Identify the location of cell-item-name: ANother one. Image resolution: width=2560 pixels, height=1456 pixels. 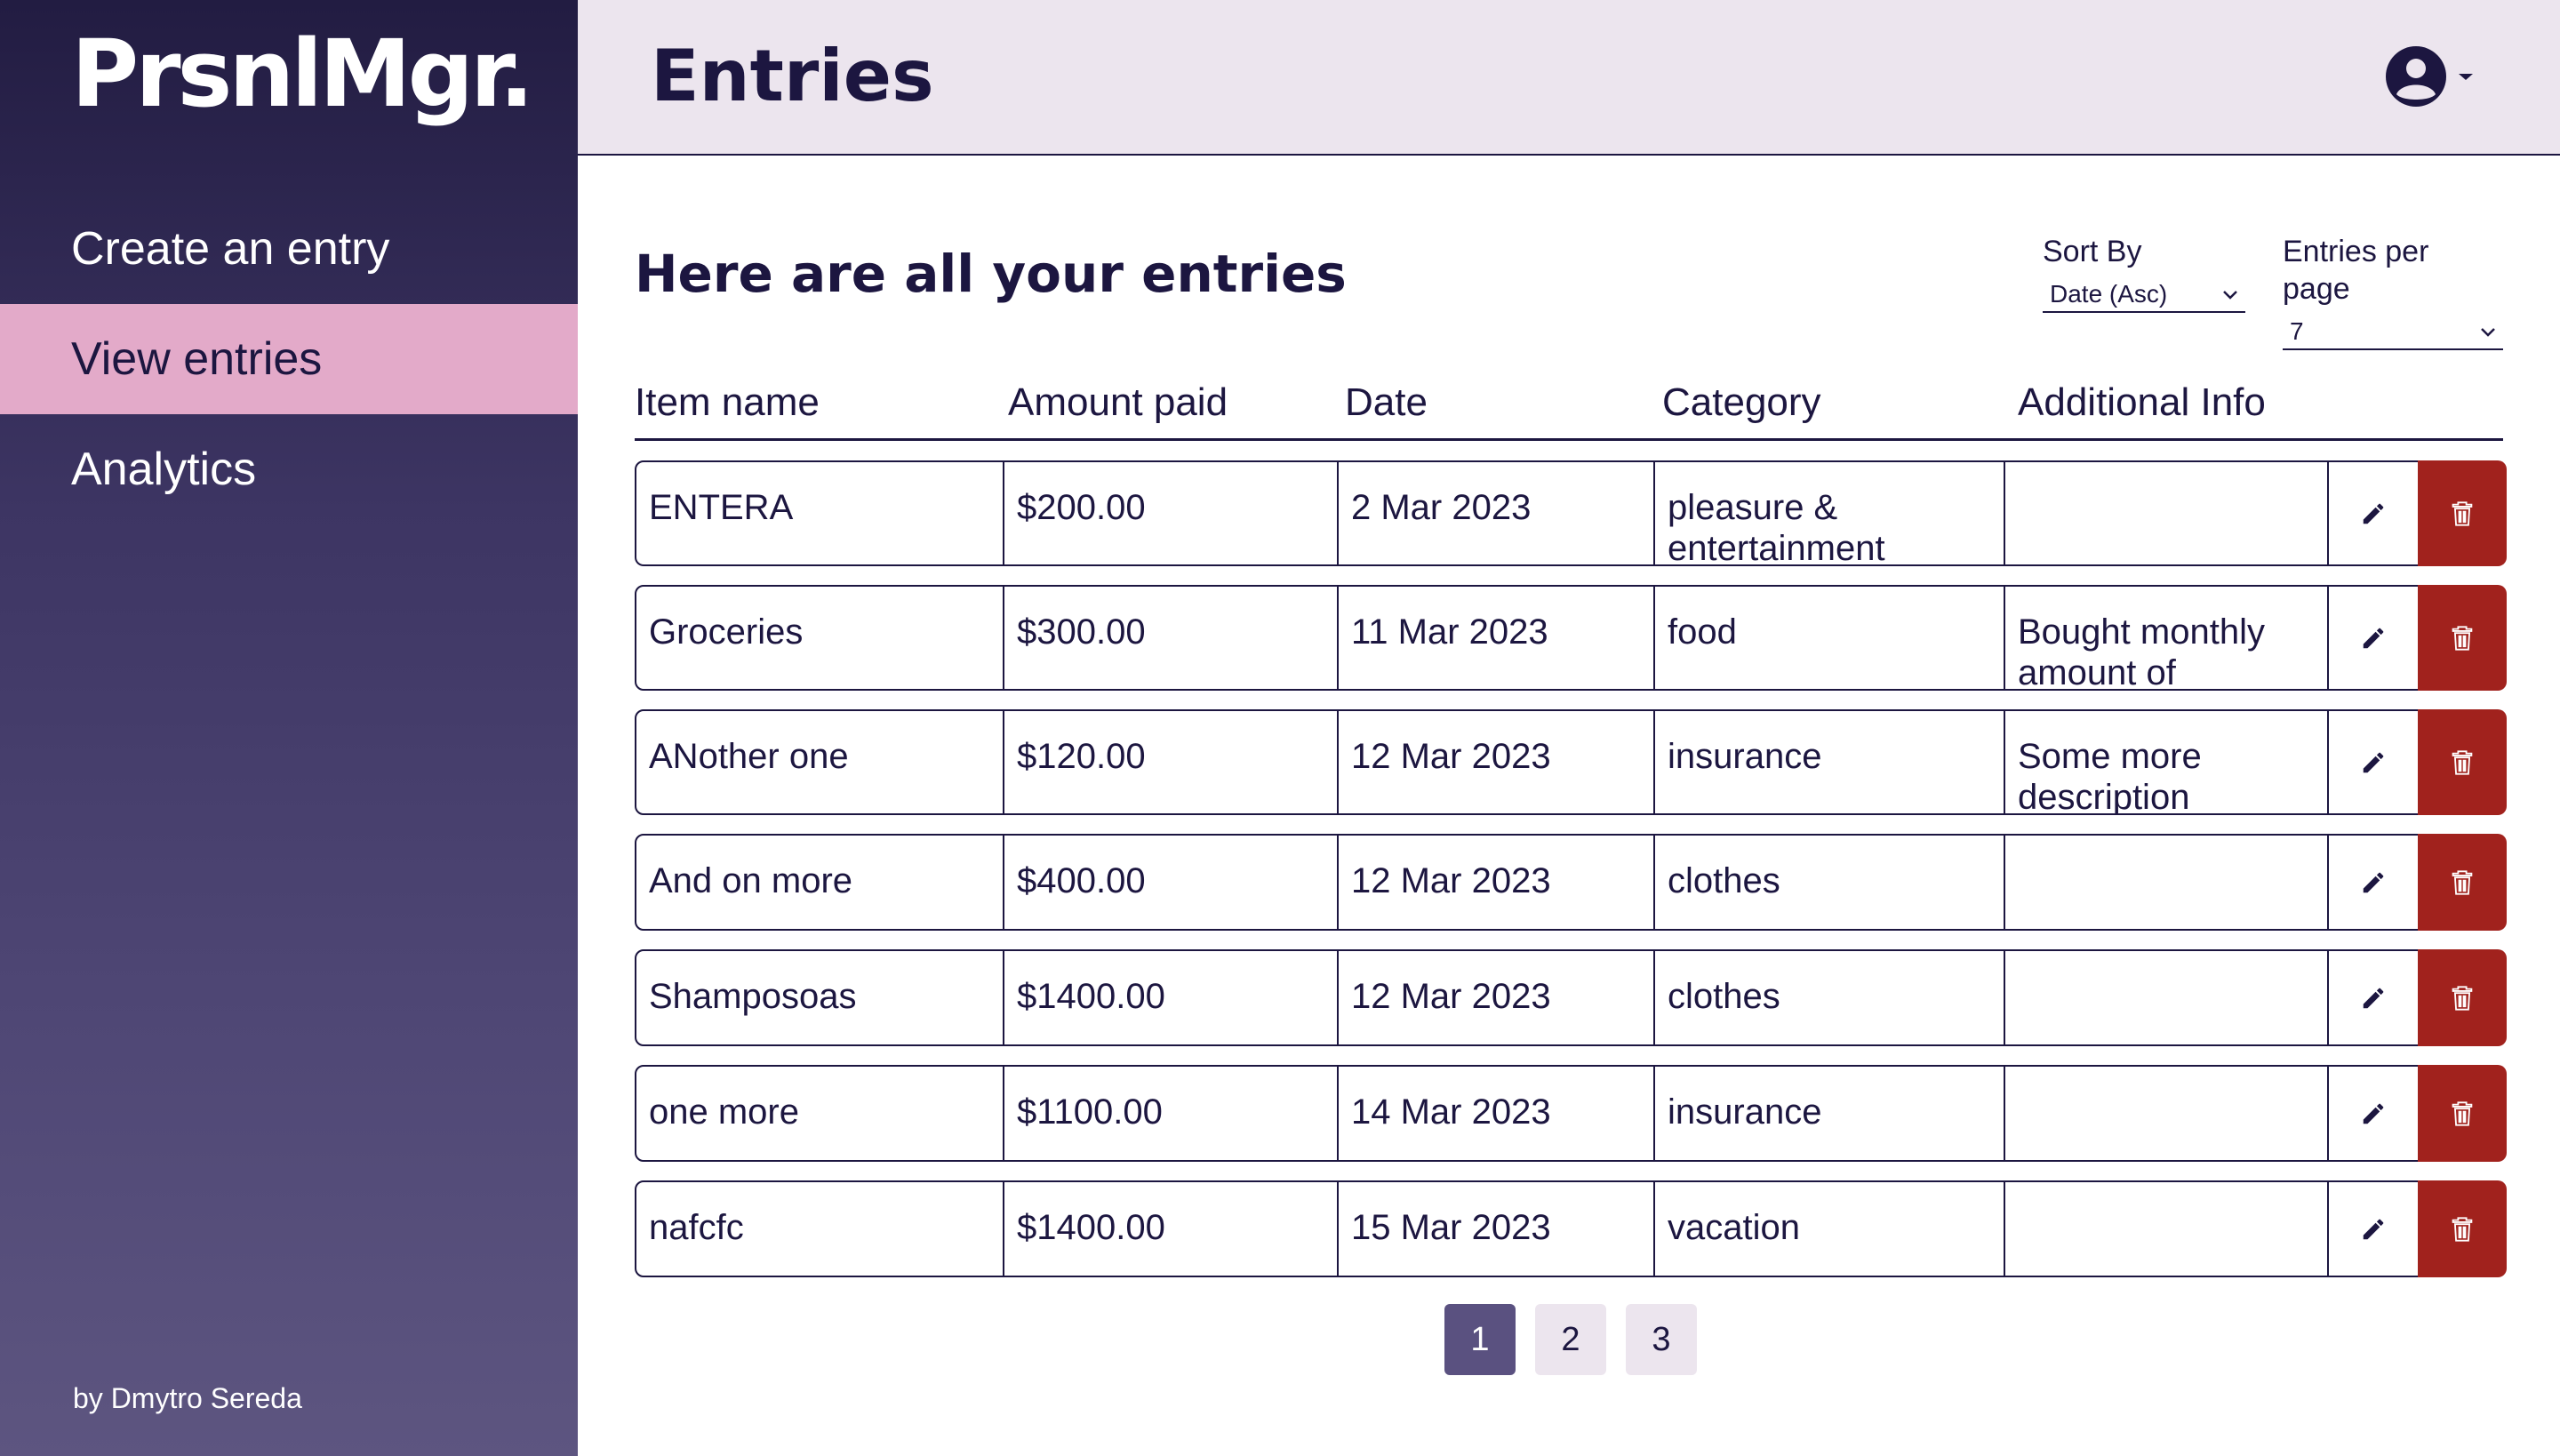
(820, 762).